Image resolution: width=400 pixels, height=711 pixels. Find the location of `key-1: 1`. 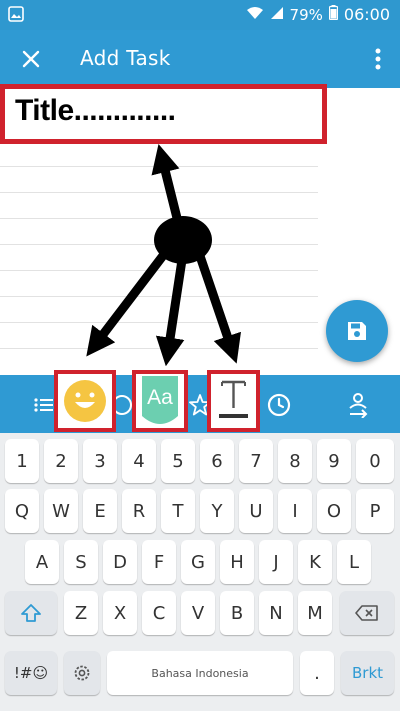

key-1: 1 is located at coordinates (22, 461).